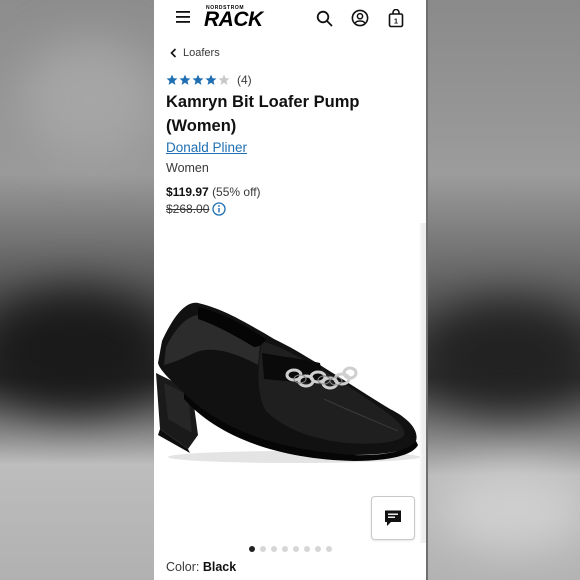  Describe the element at coordinates (233, 19) in the screenshot. I see `logo-text: RACK` at that location.